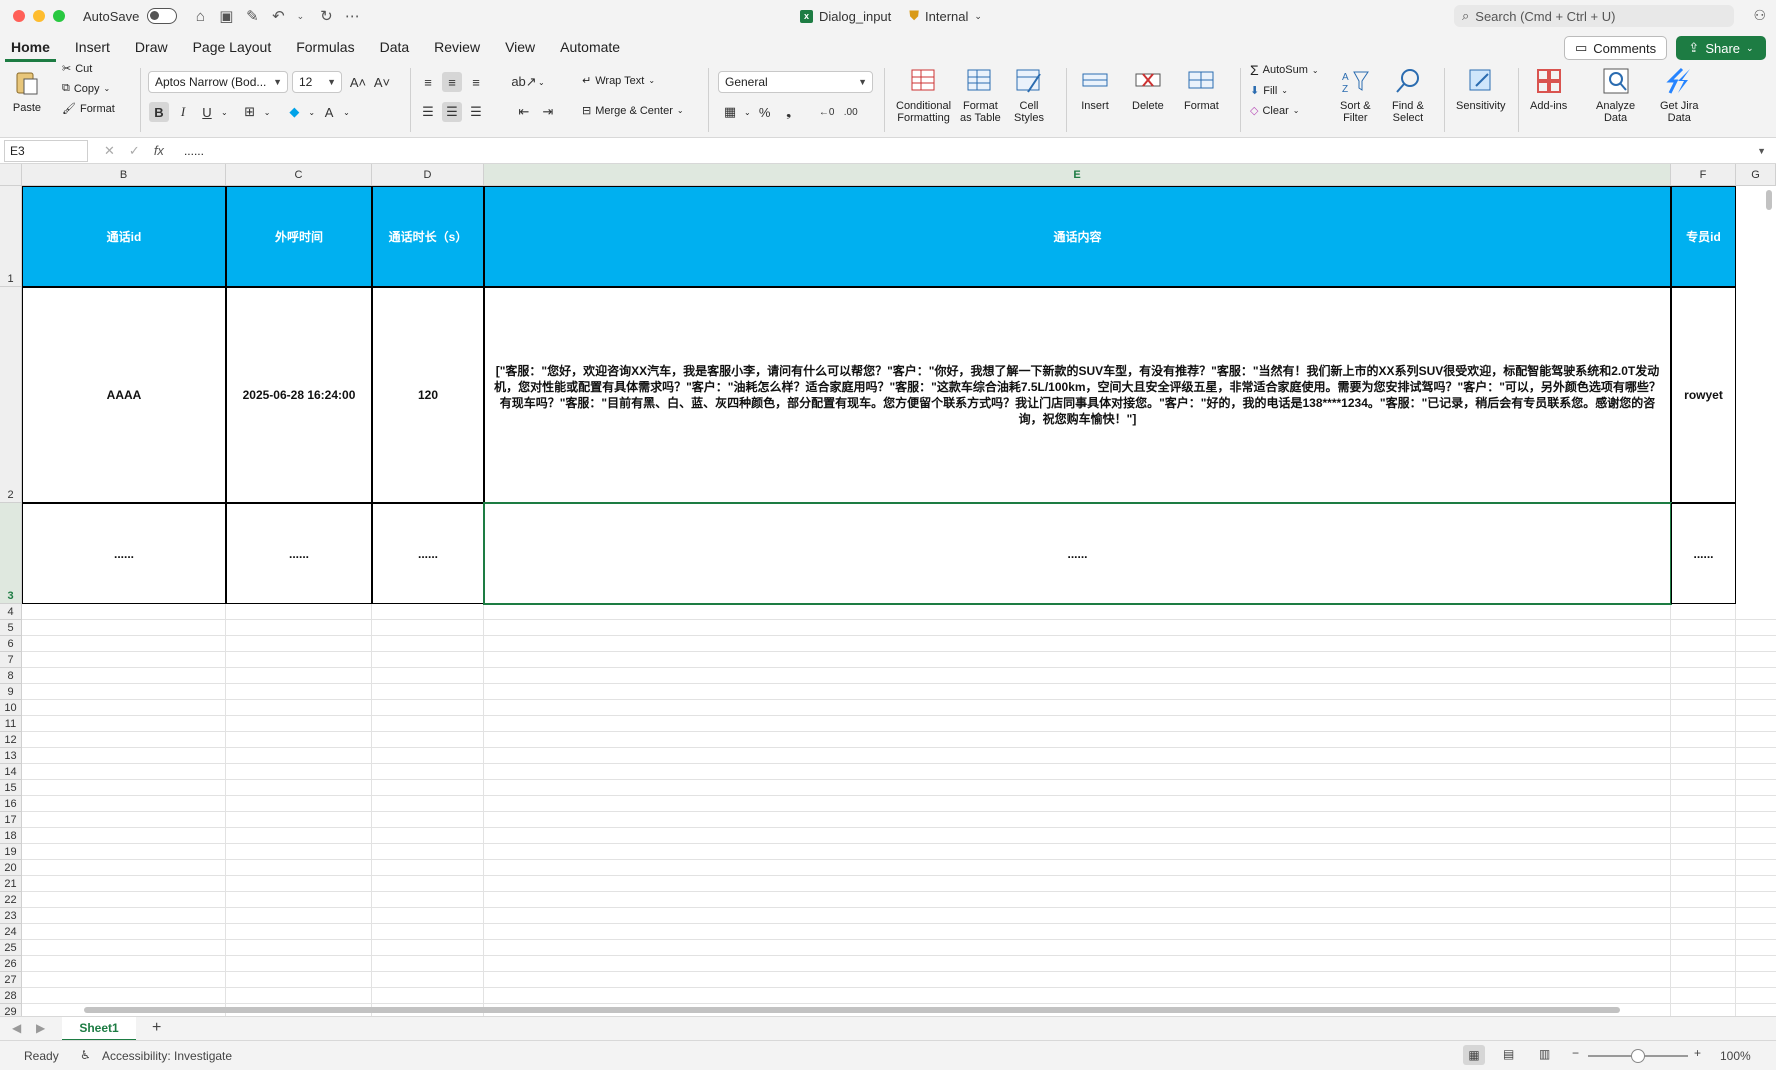  I want to click on increase-font-icon: A˄, so click(358, 82).